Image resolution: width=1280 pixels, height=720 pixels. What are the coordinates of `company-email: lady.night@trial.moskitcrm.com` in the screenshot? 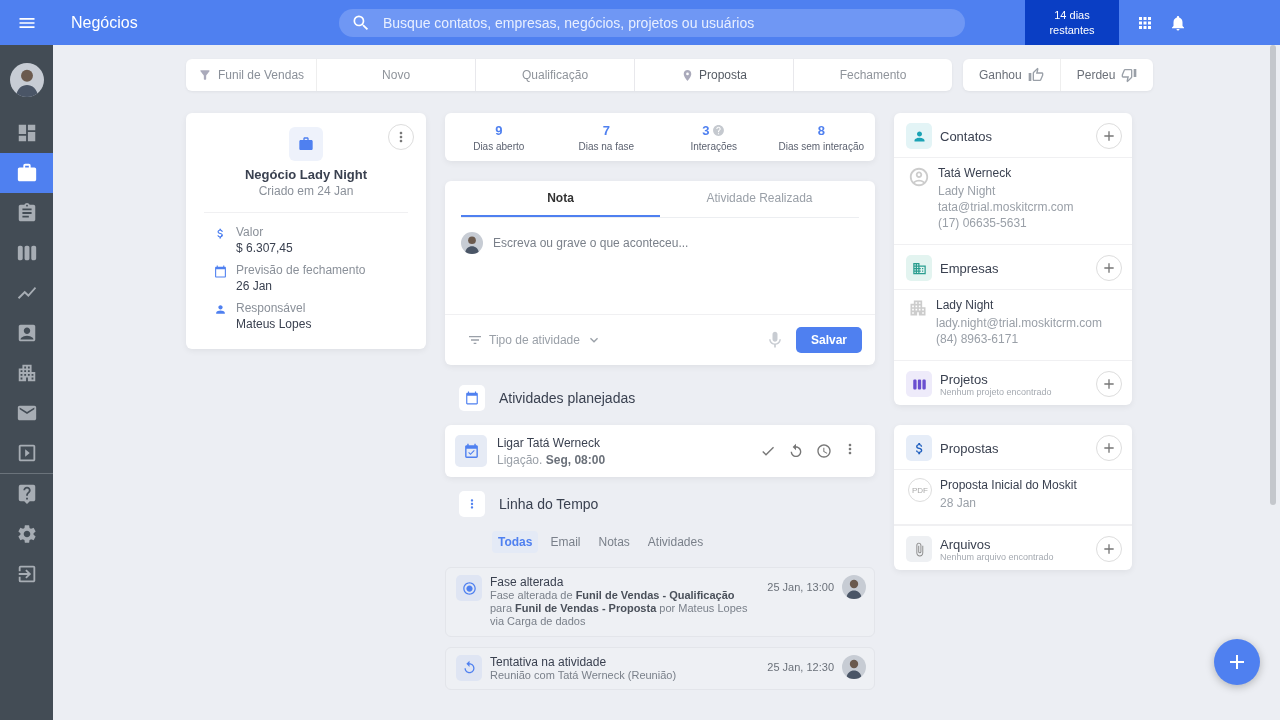 It's located at (1019, 323).